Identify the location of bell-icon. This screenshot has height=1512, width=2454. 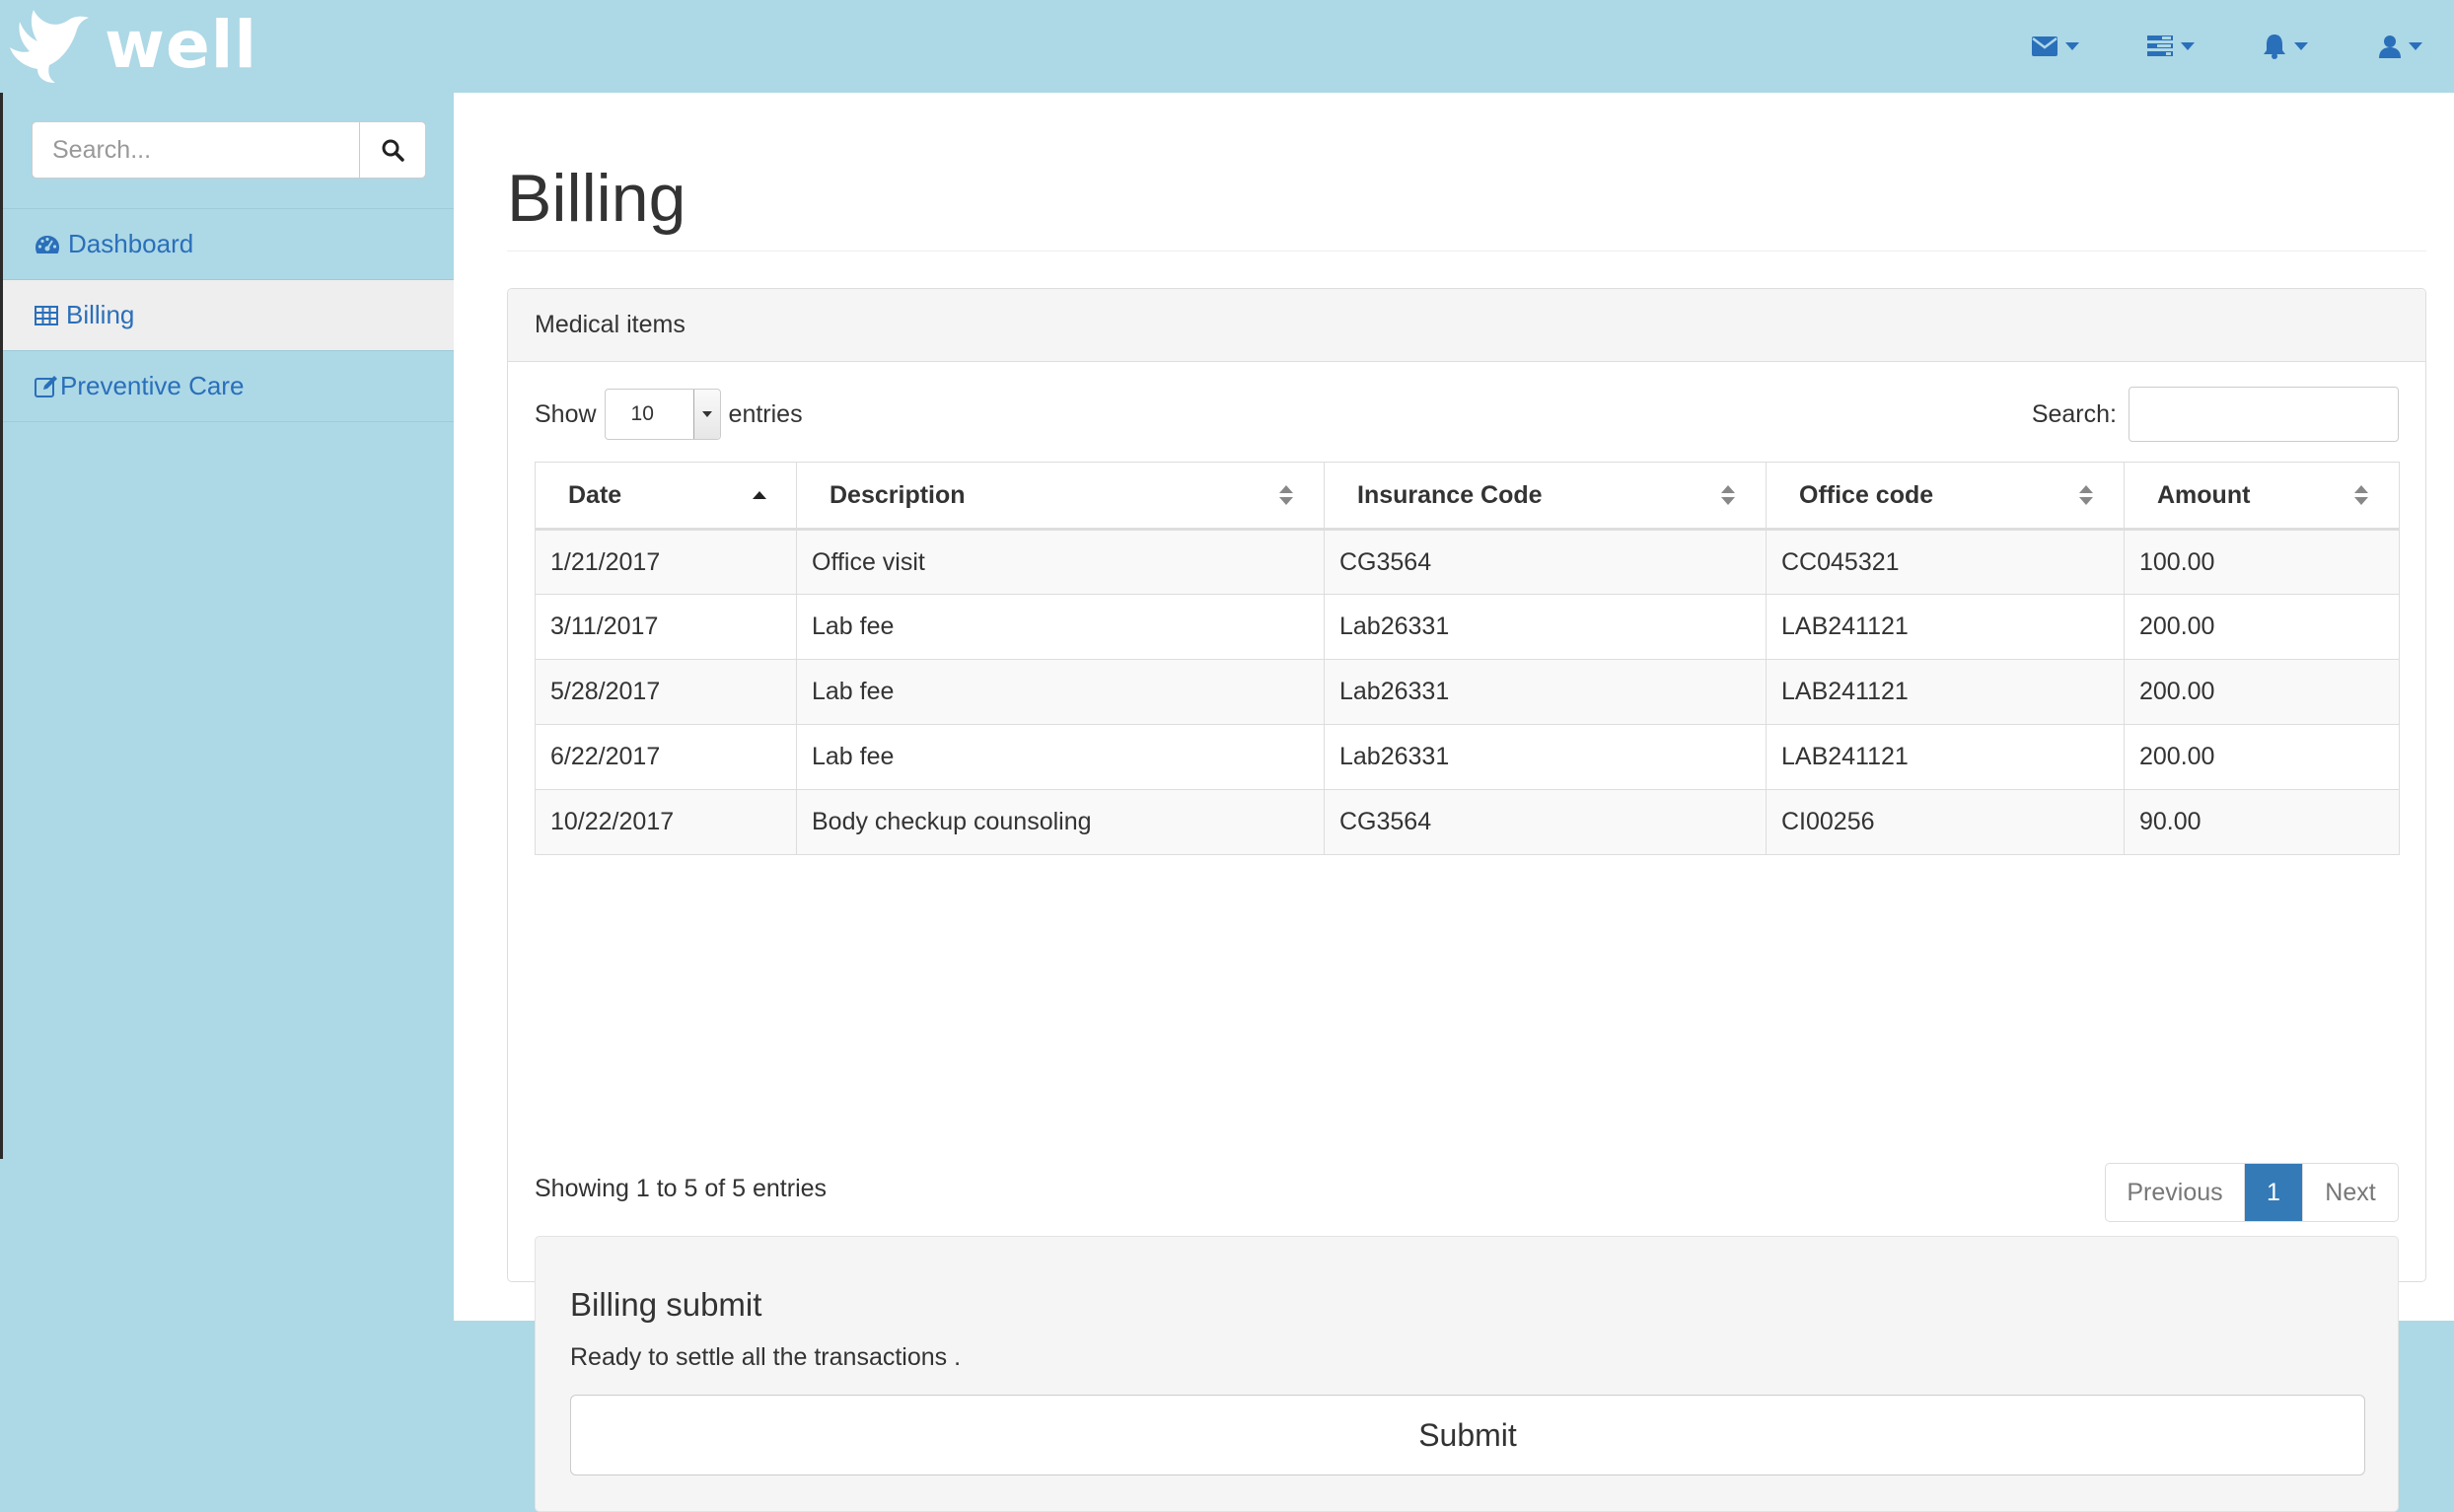
(2274, 47).